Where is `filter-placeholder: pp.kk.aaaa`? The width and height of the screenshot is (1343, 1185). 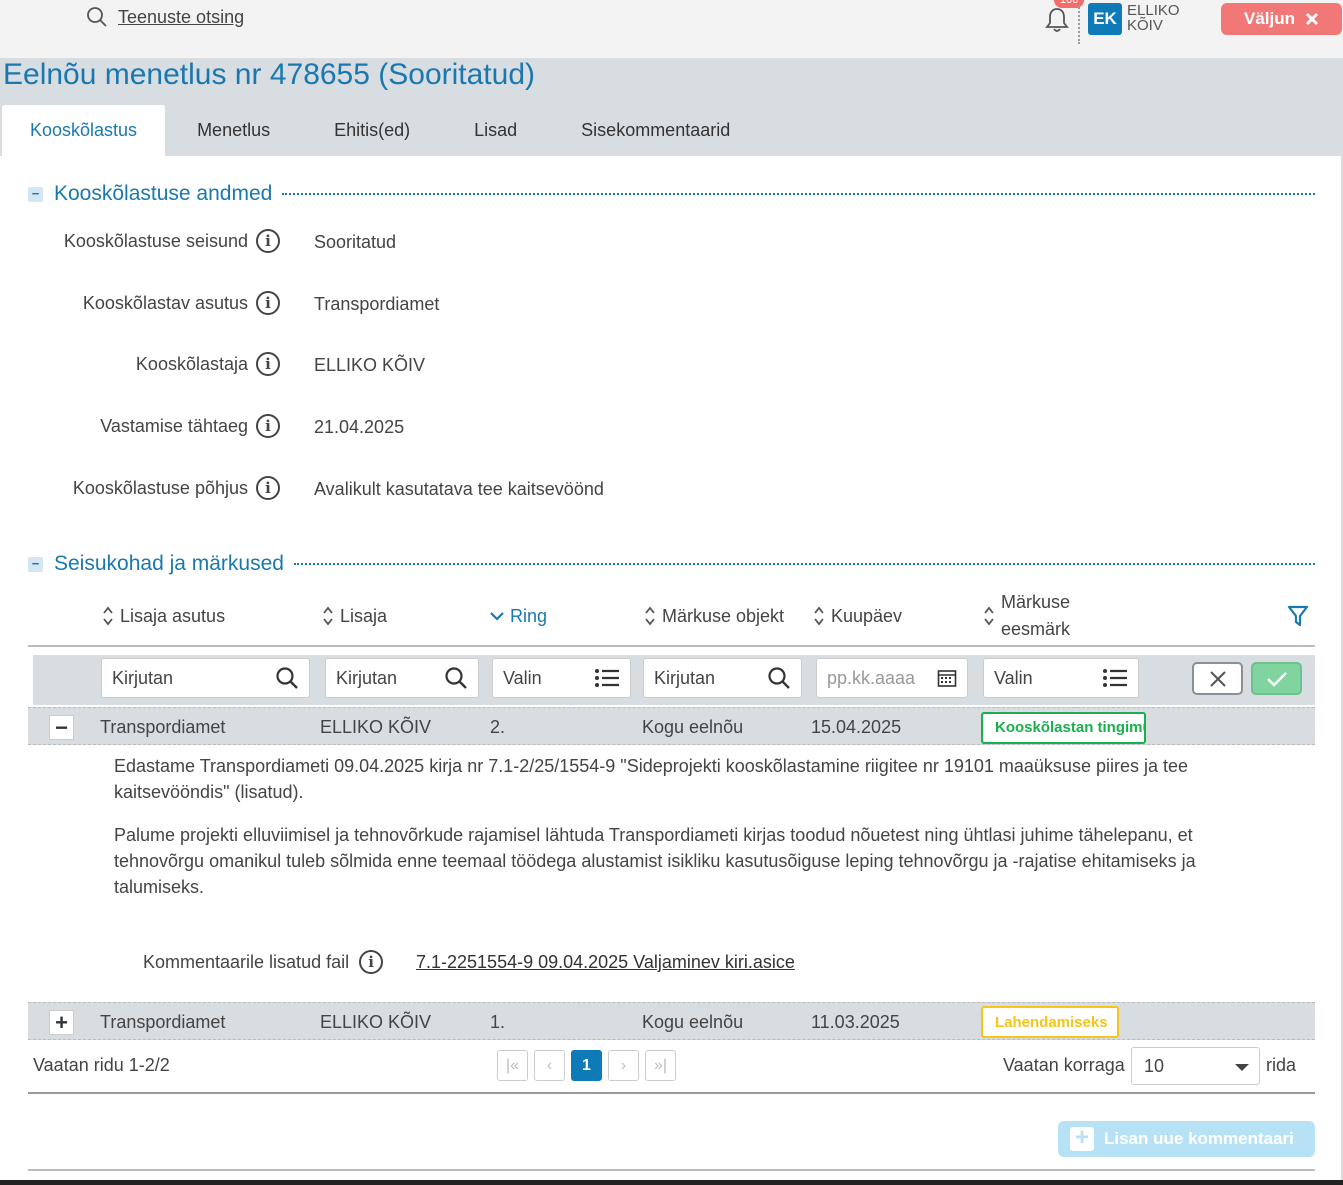 filter-placeholder: pp.kk.aaaa is located at coordinates (871, 677).